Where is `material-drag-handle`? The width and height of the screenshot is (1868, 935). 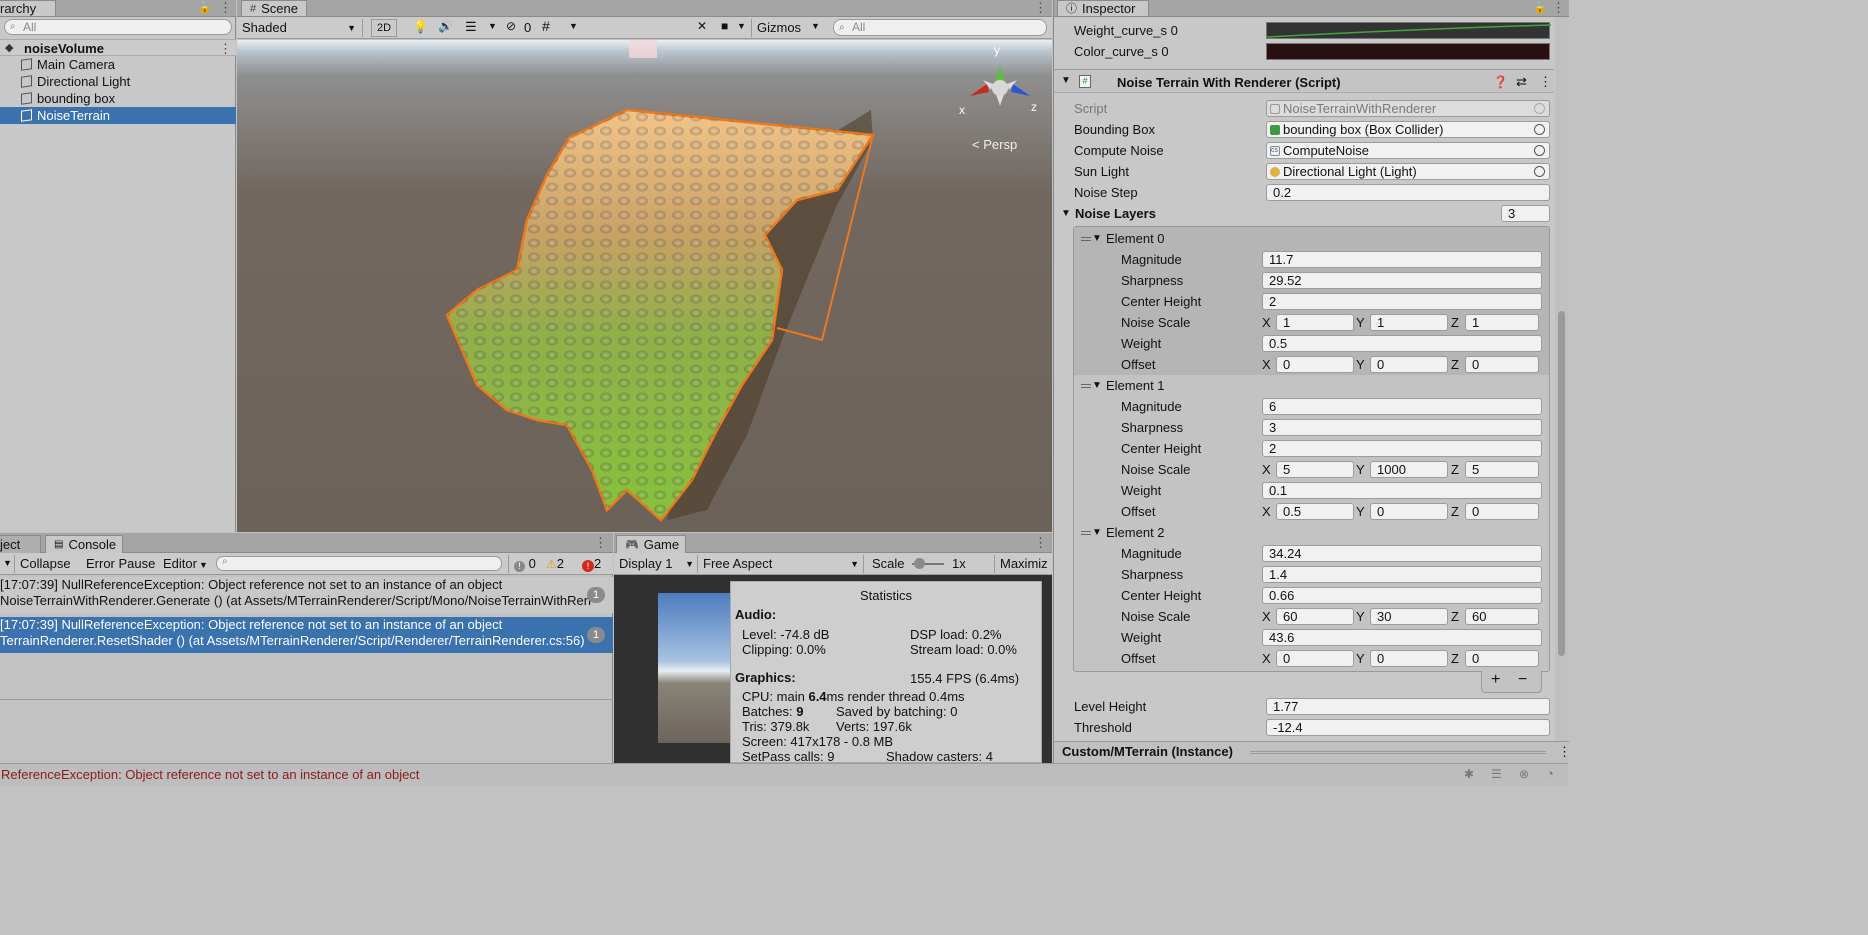 material-drag-handle is located at coordinates (1398, 752).